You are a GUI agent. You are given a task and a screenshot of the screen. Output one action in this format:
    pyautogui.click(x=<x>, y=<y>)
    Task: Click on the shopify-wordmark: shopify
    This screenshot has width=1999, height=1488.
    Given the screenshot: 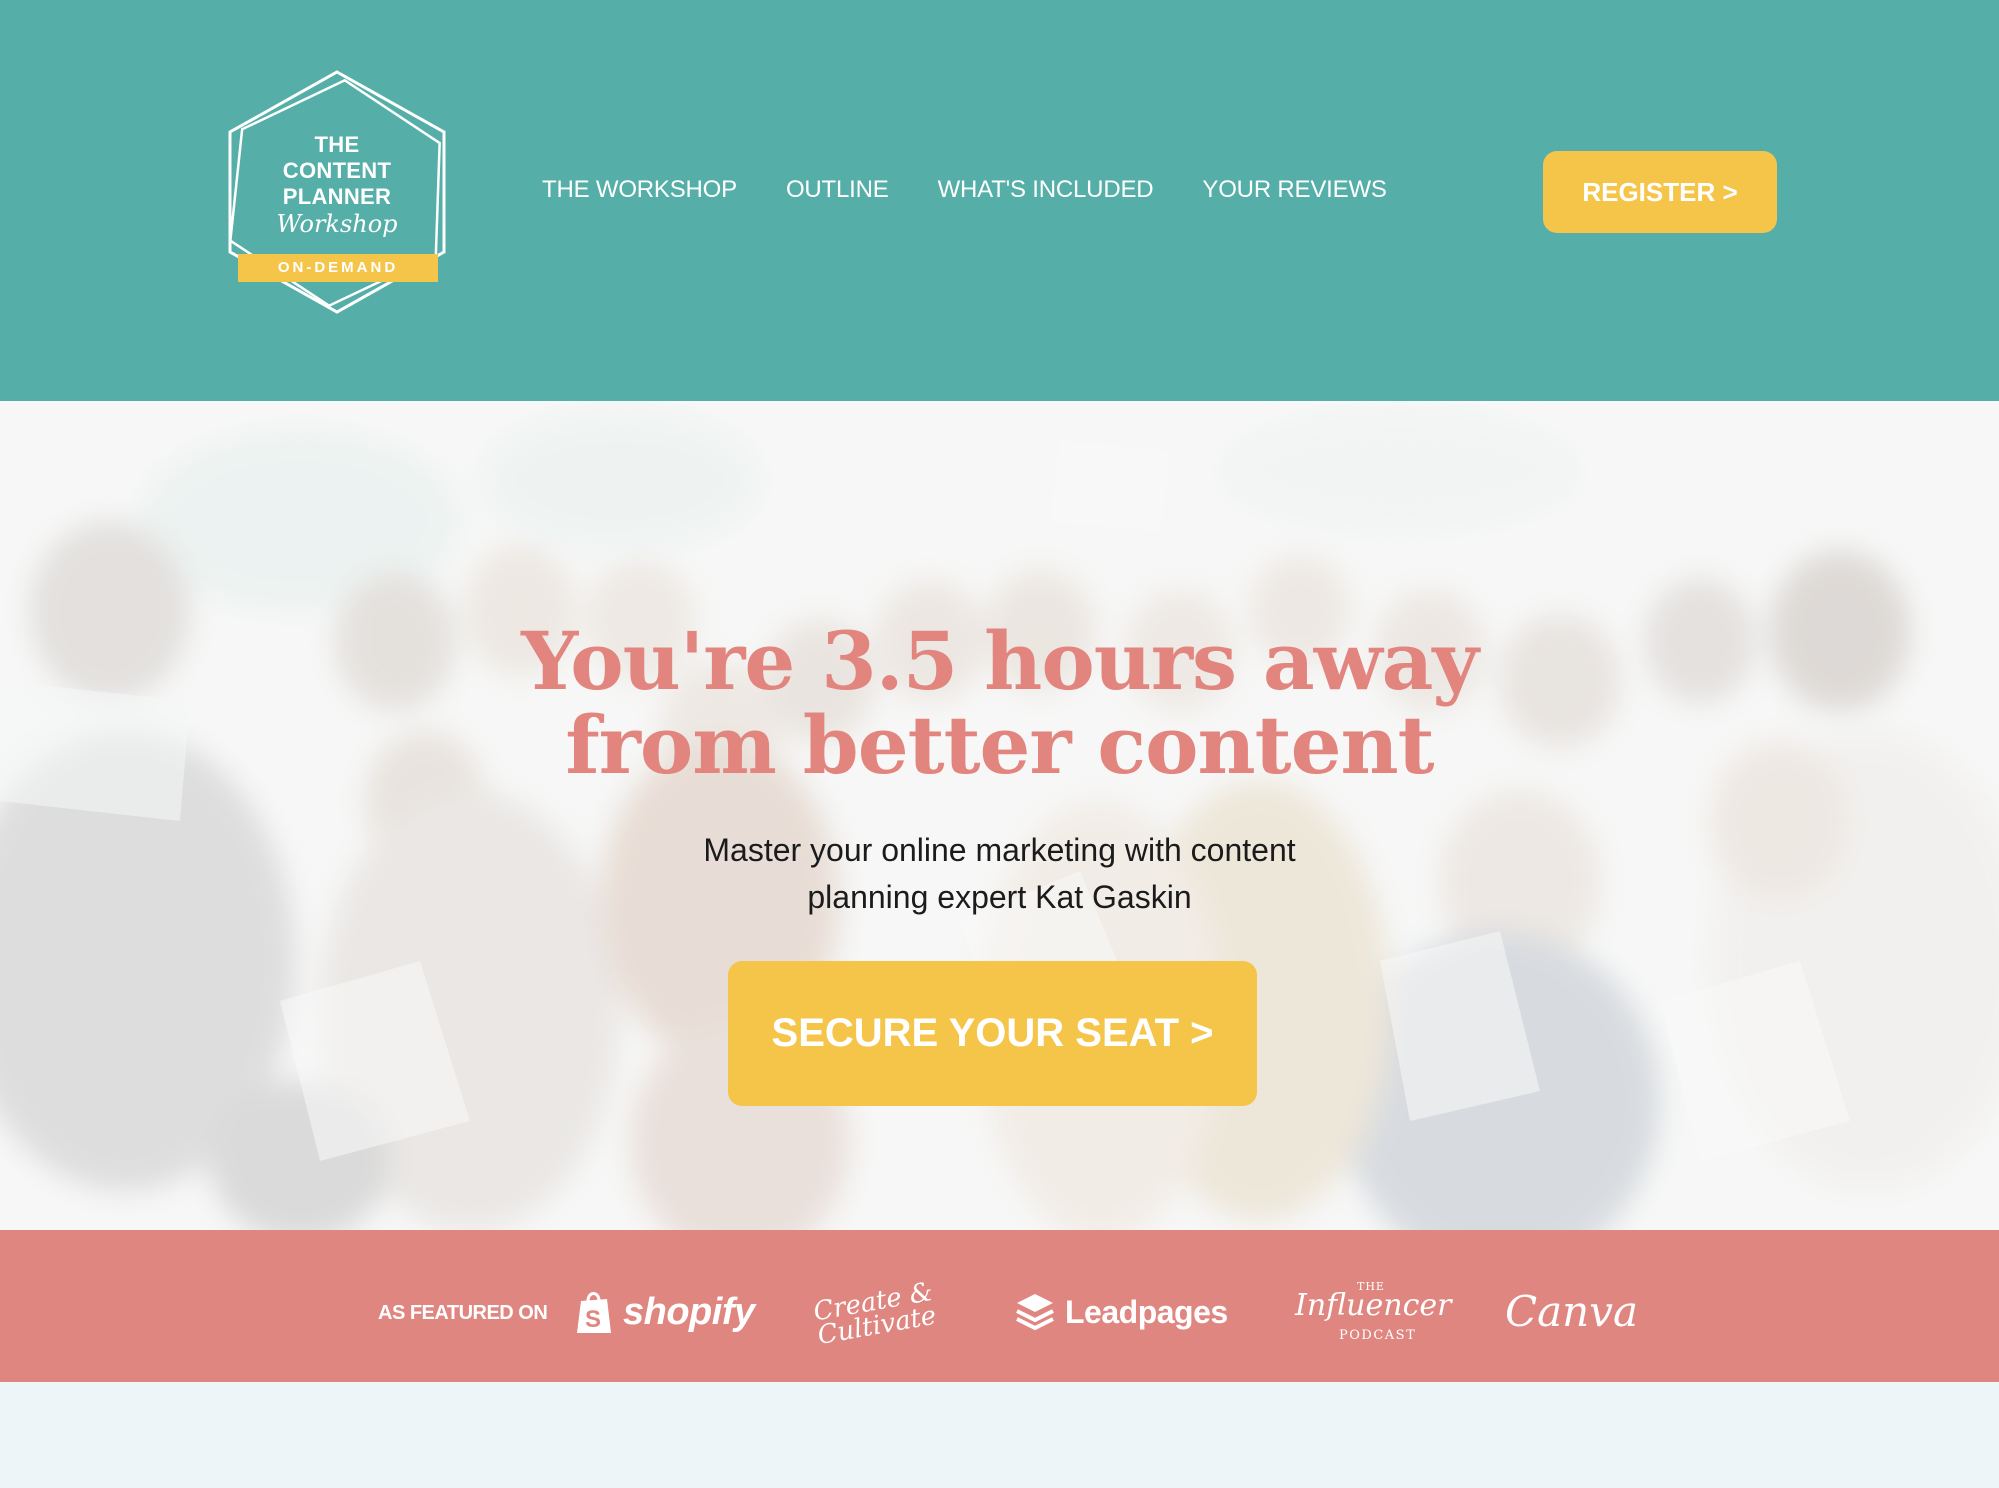 What is the action you would take?
    pyautogui.click(x=689, y=1311)
    